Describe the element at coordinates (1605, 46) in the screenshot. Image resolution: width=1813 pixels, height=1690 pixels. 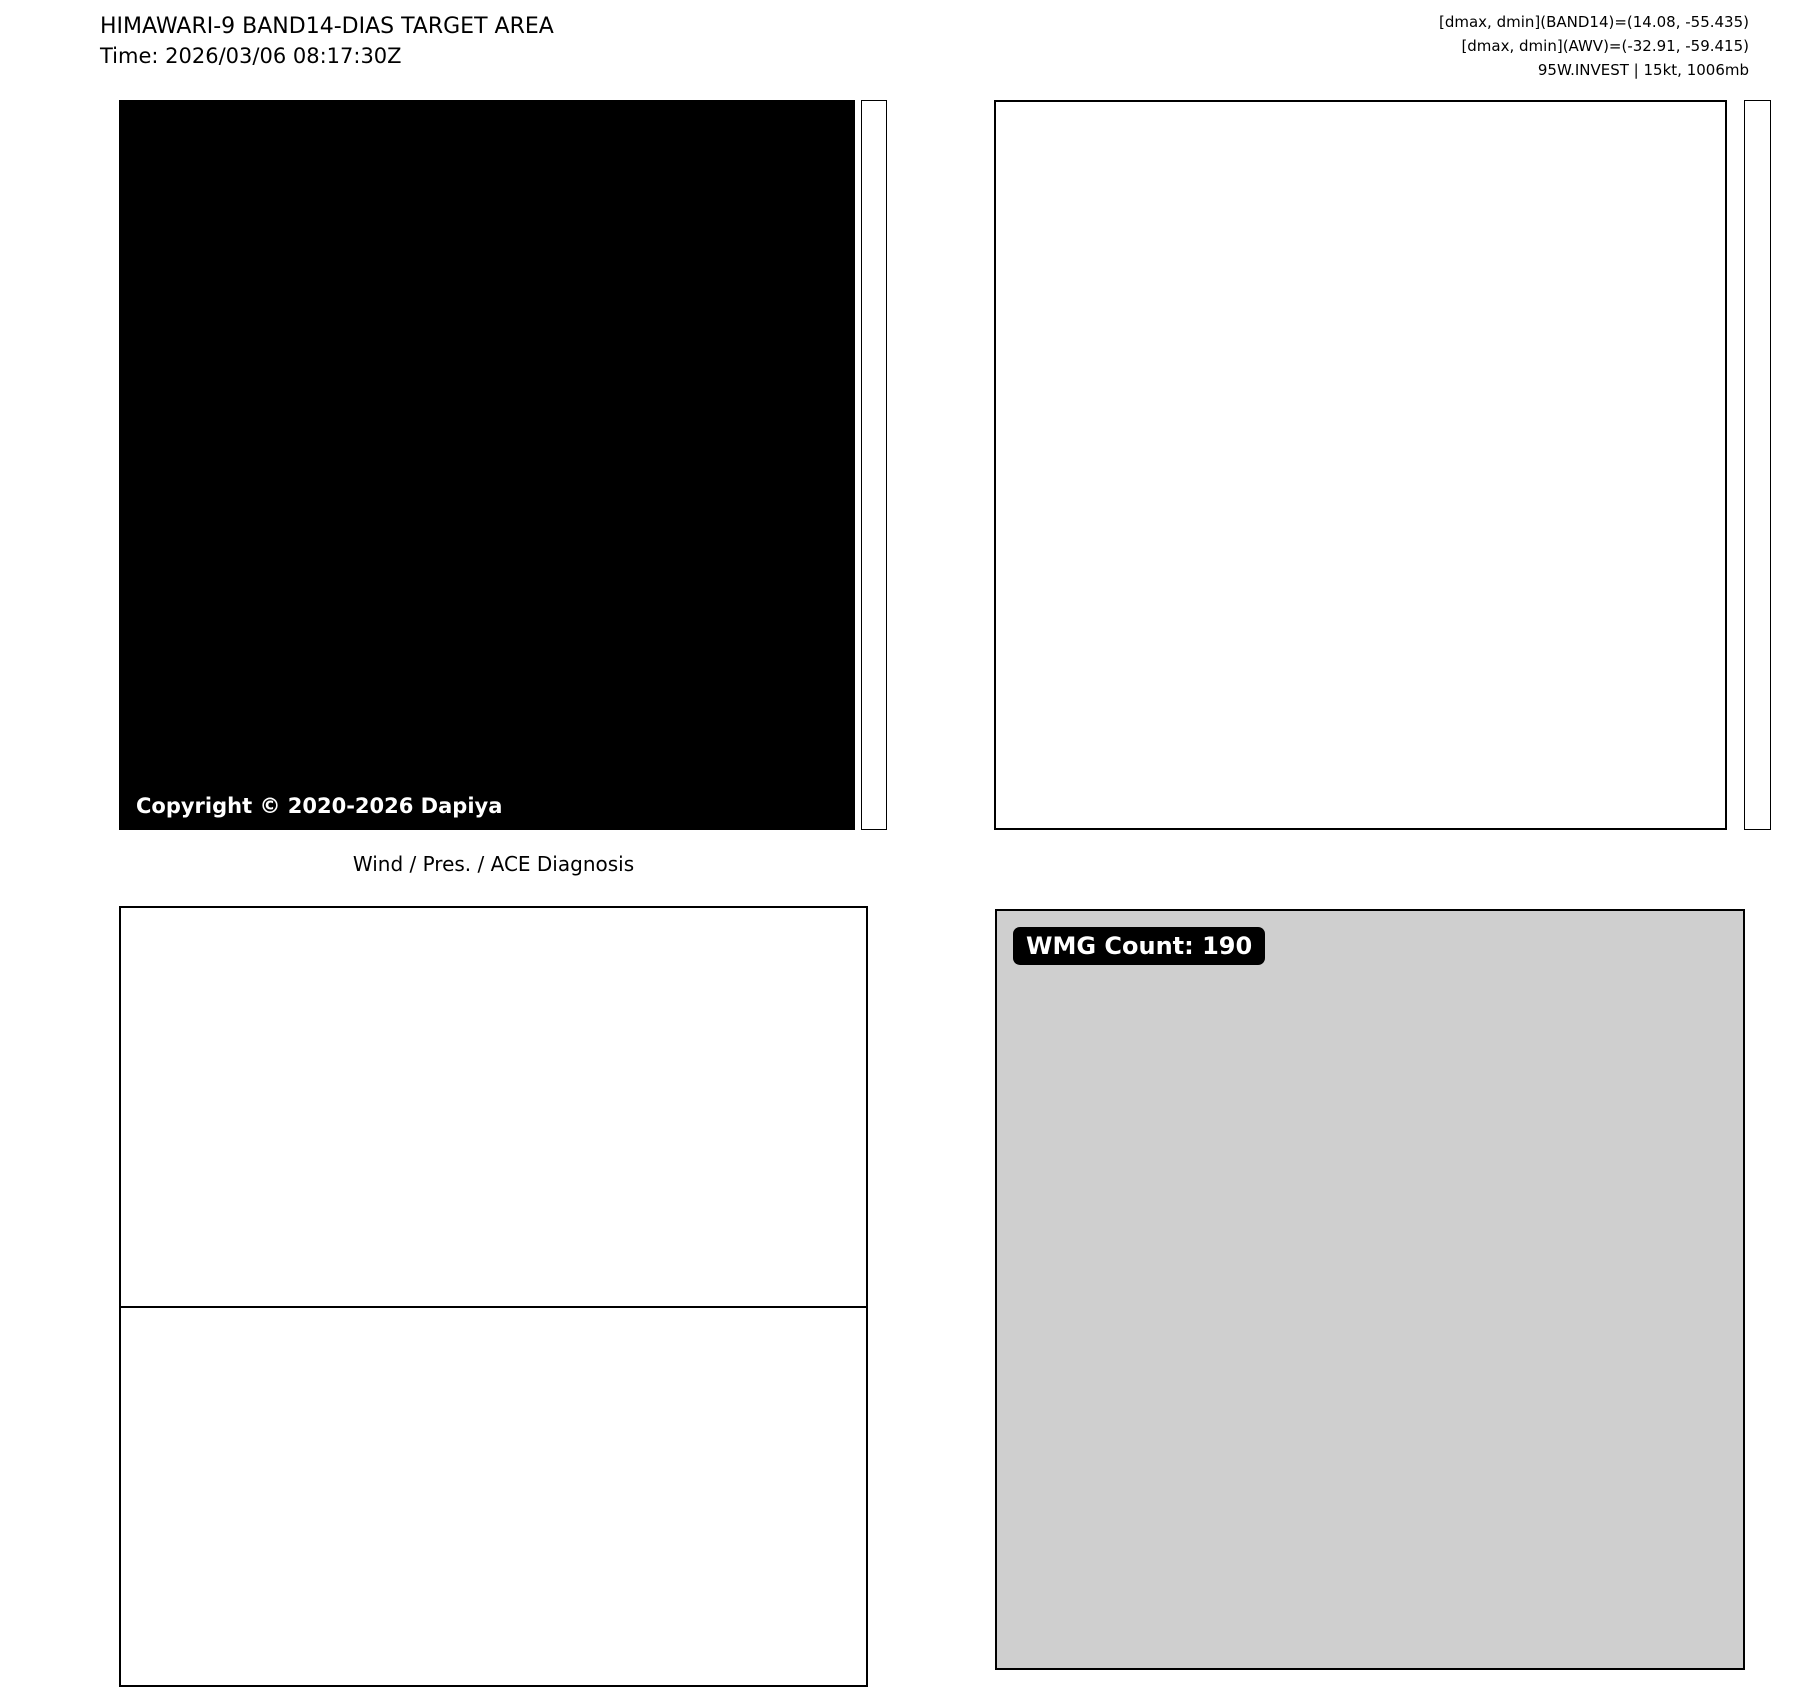
I see `dmax-dmin-awv: [dmax, dmin](AWV)=(-32.91, -59.415)` at that location.